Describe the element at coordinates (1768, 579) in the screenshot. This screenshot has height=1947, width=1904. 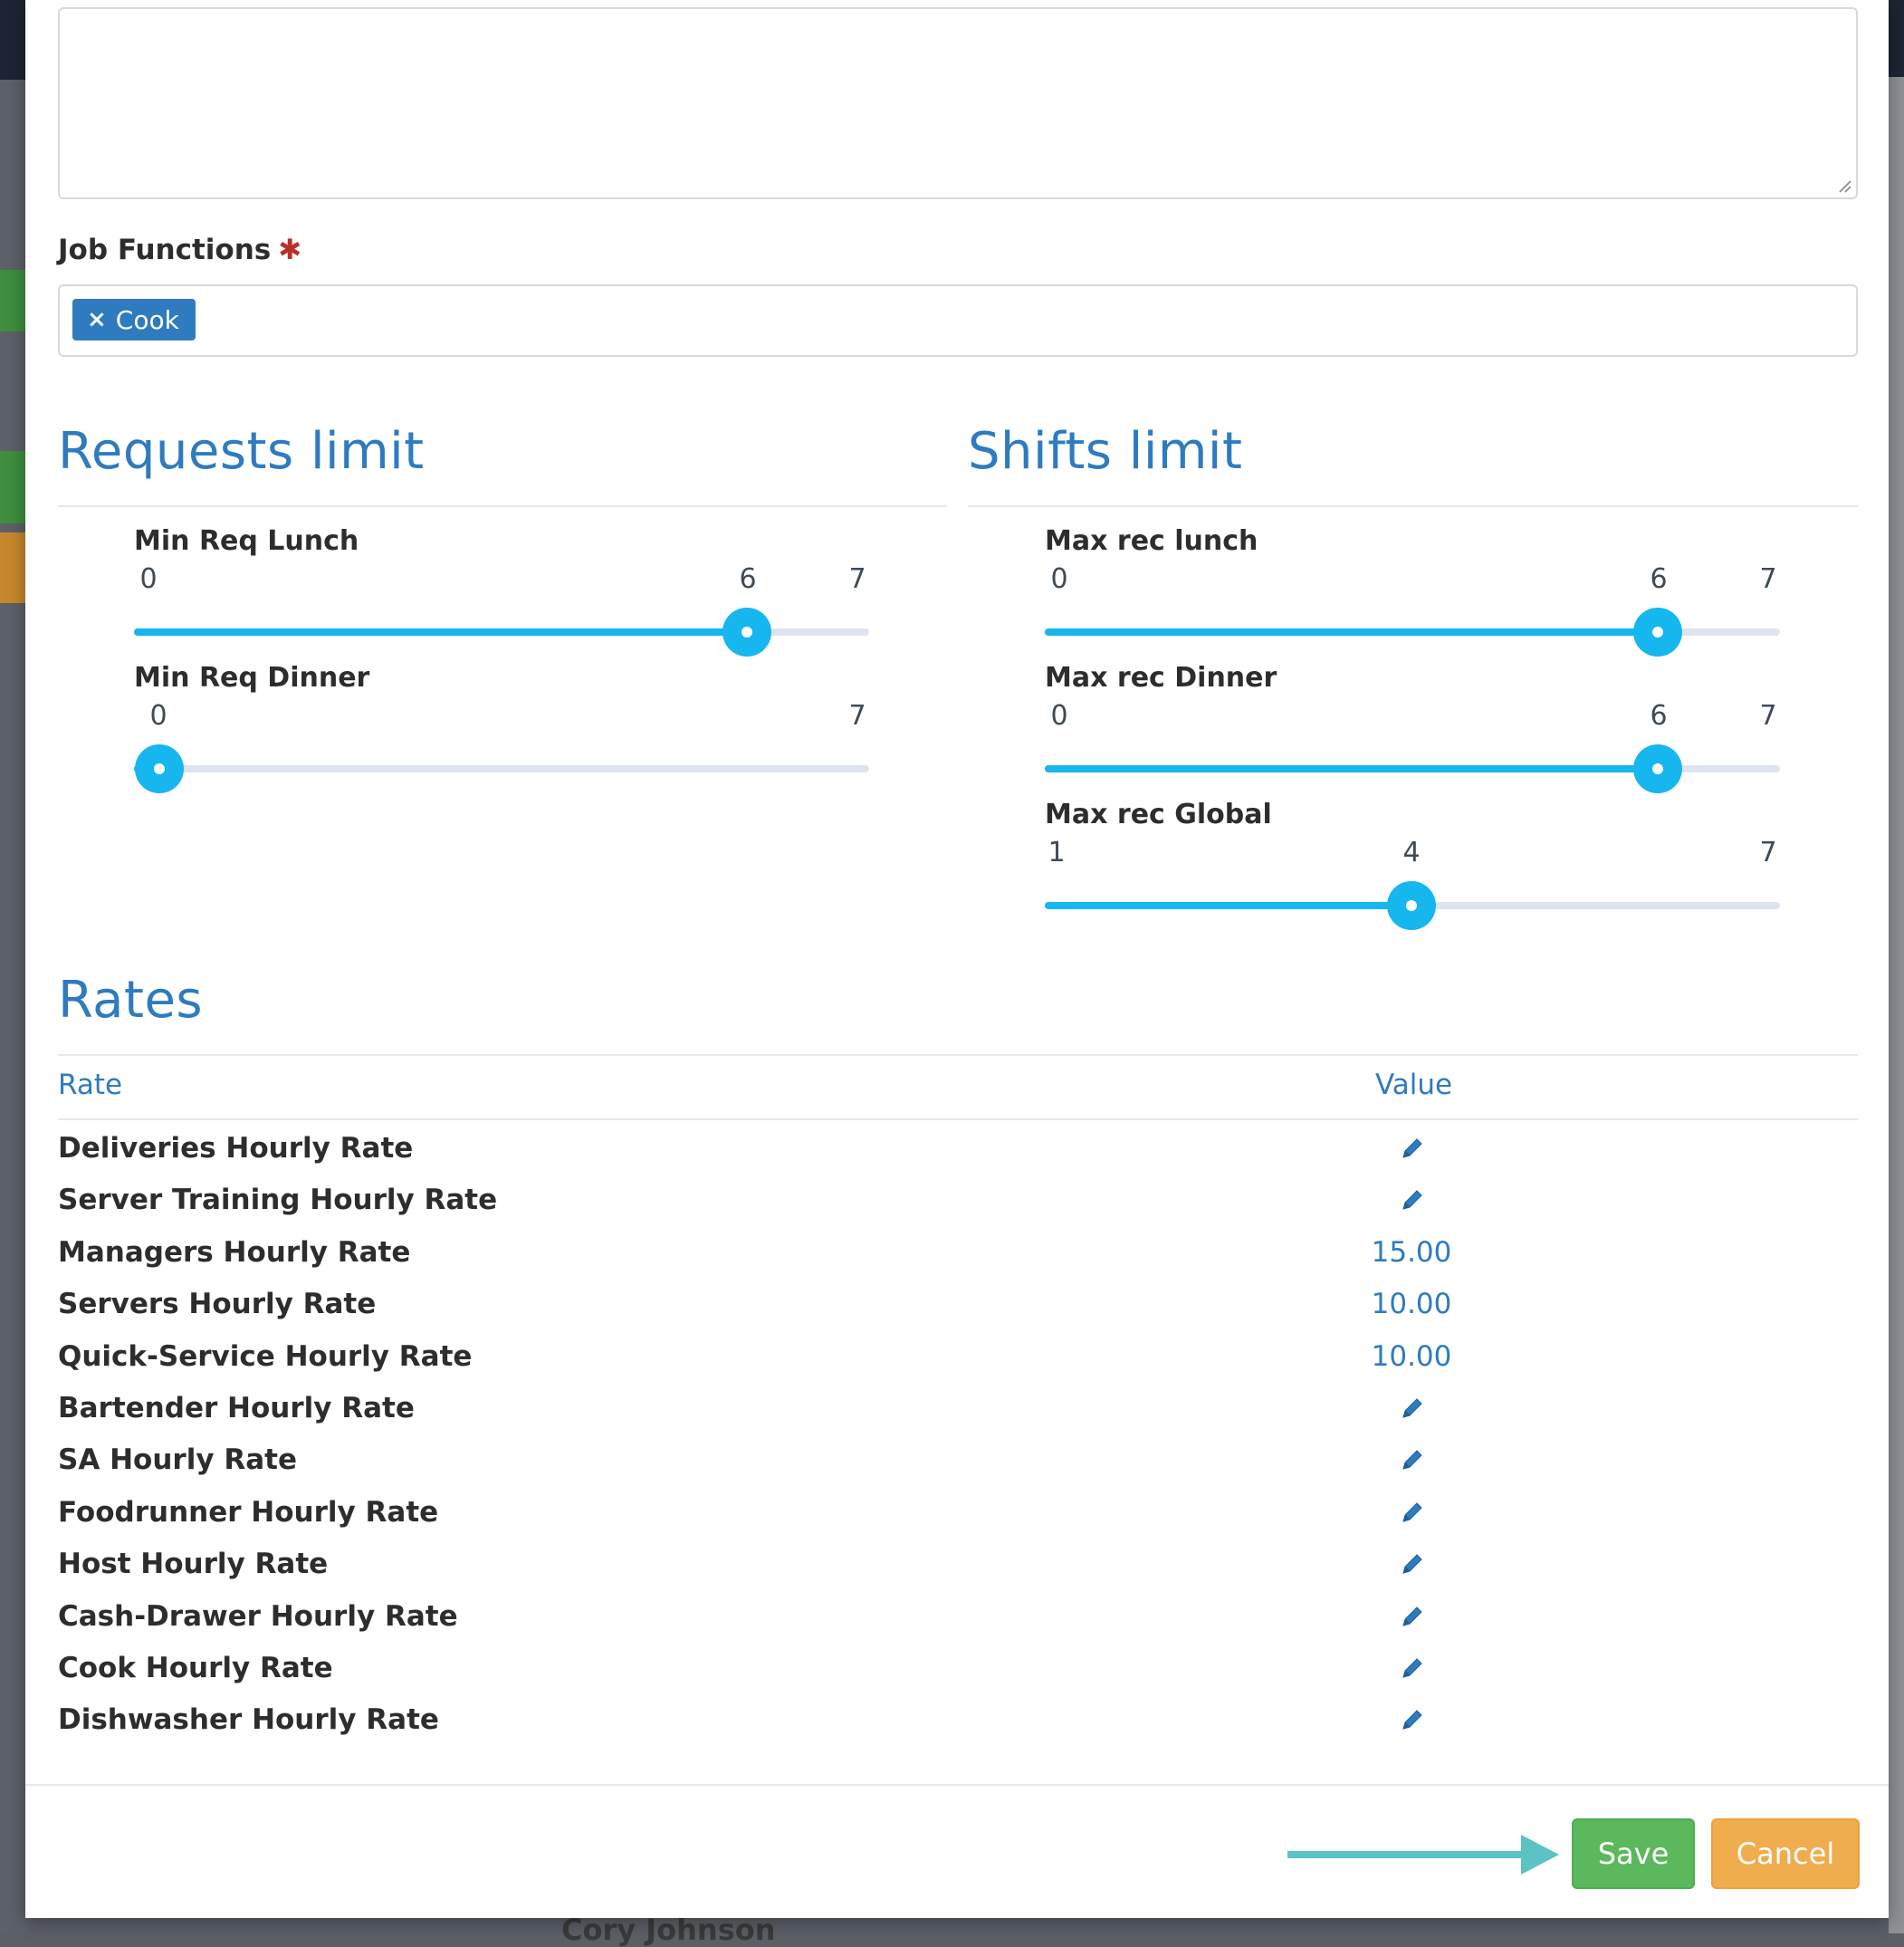
I see `max-rec-lunch-max: 7` at that location.